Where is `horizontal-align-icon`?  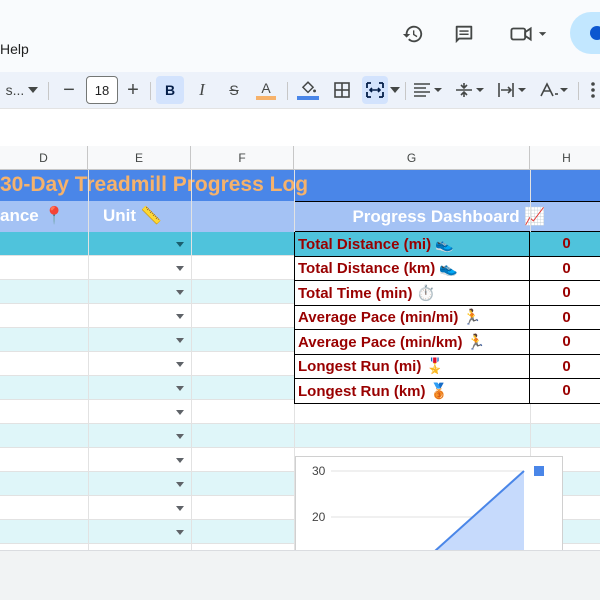 horizontal-align-icon is located at coordinates (428, 90).